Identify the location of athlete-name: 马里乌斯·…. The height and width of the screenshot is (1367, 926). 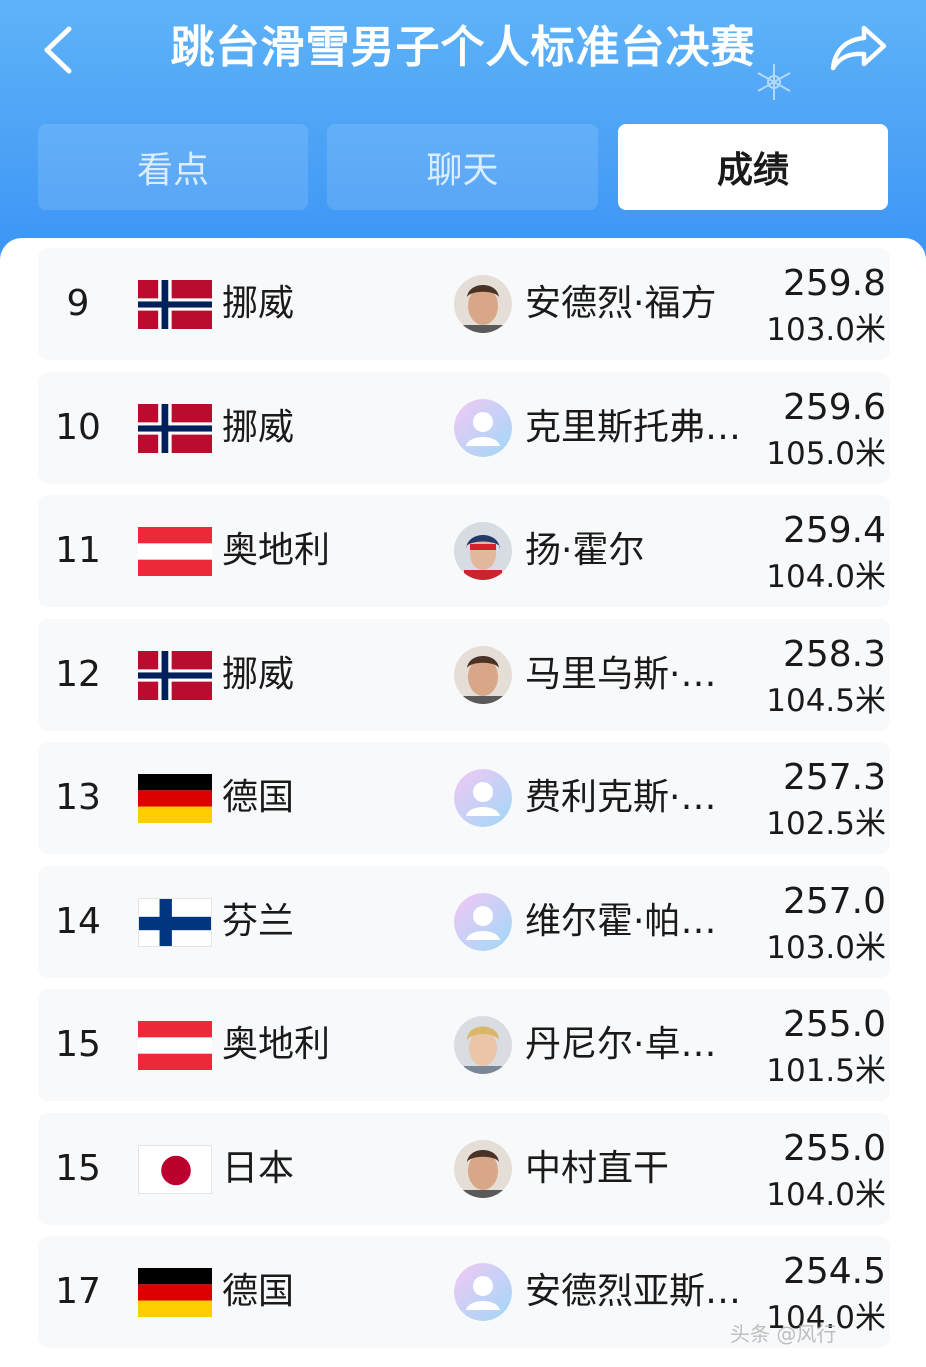
(640, 675).